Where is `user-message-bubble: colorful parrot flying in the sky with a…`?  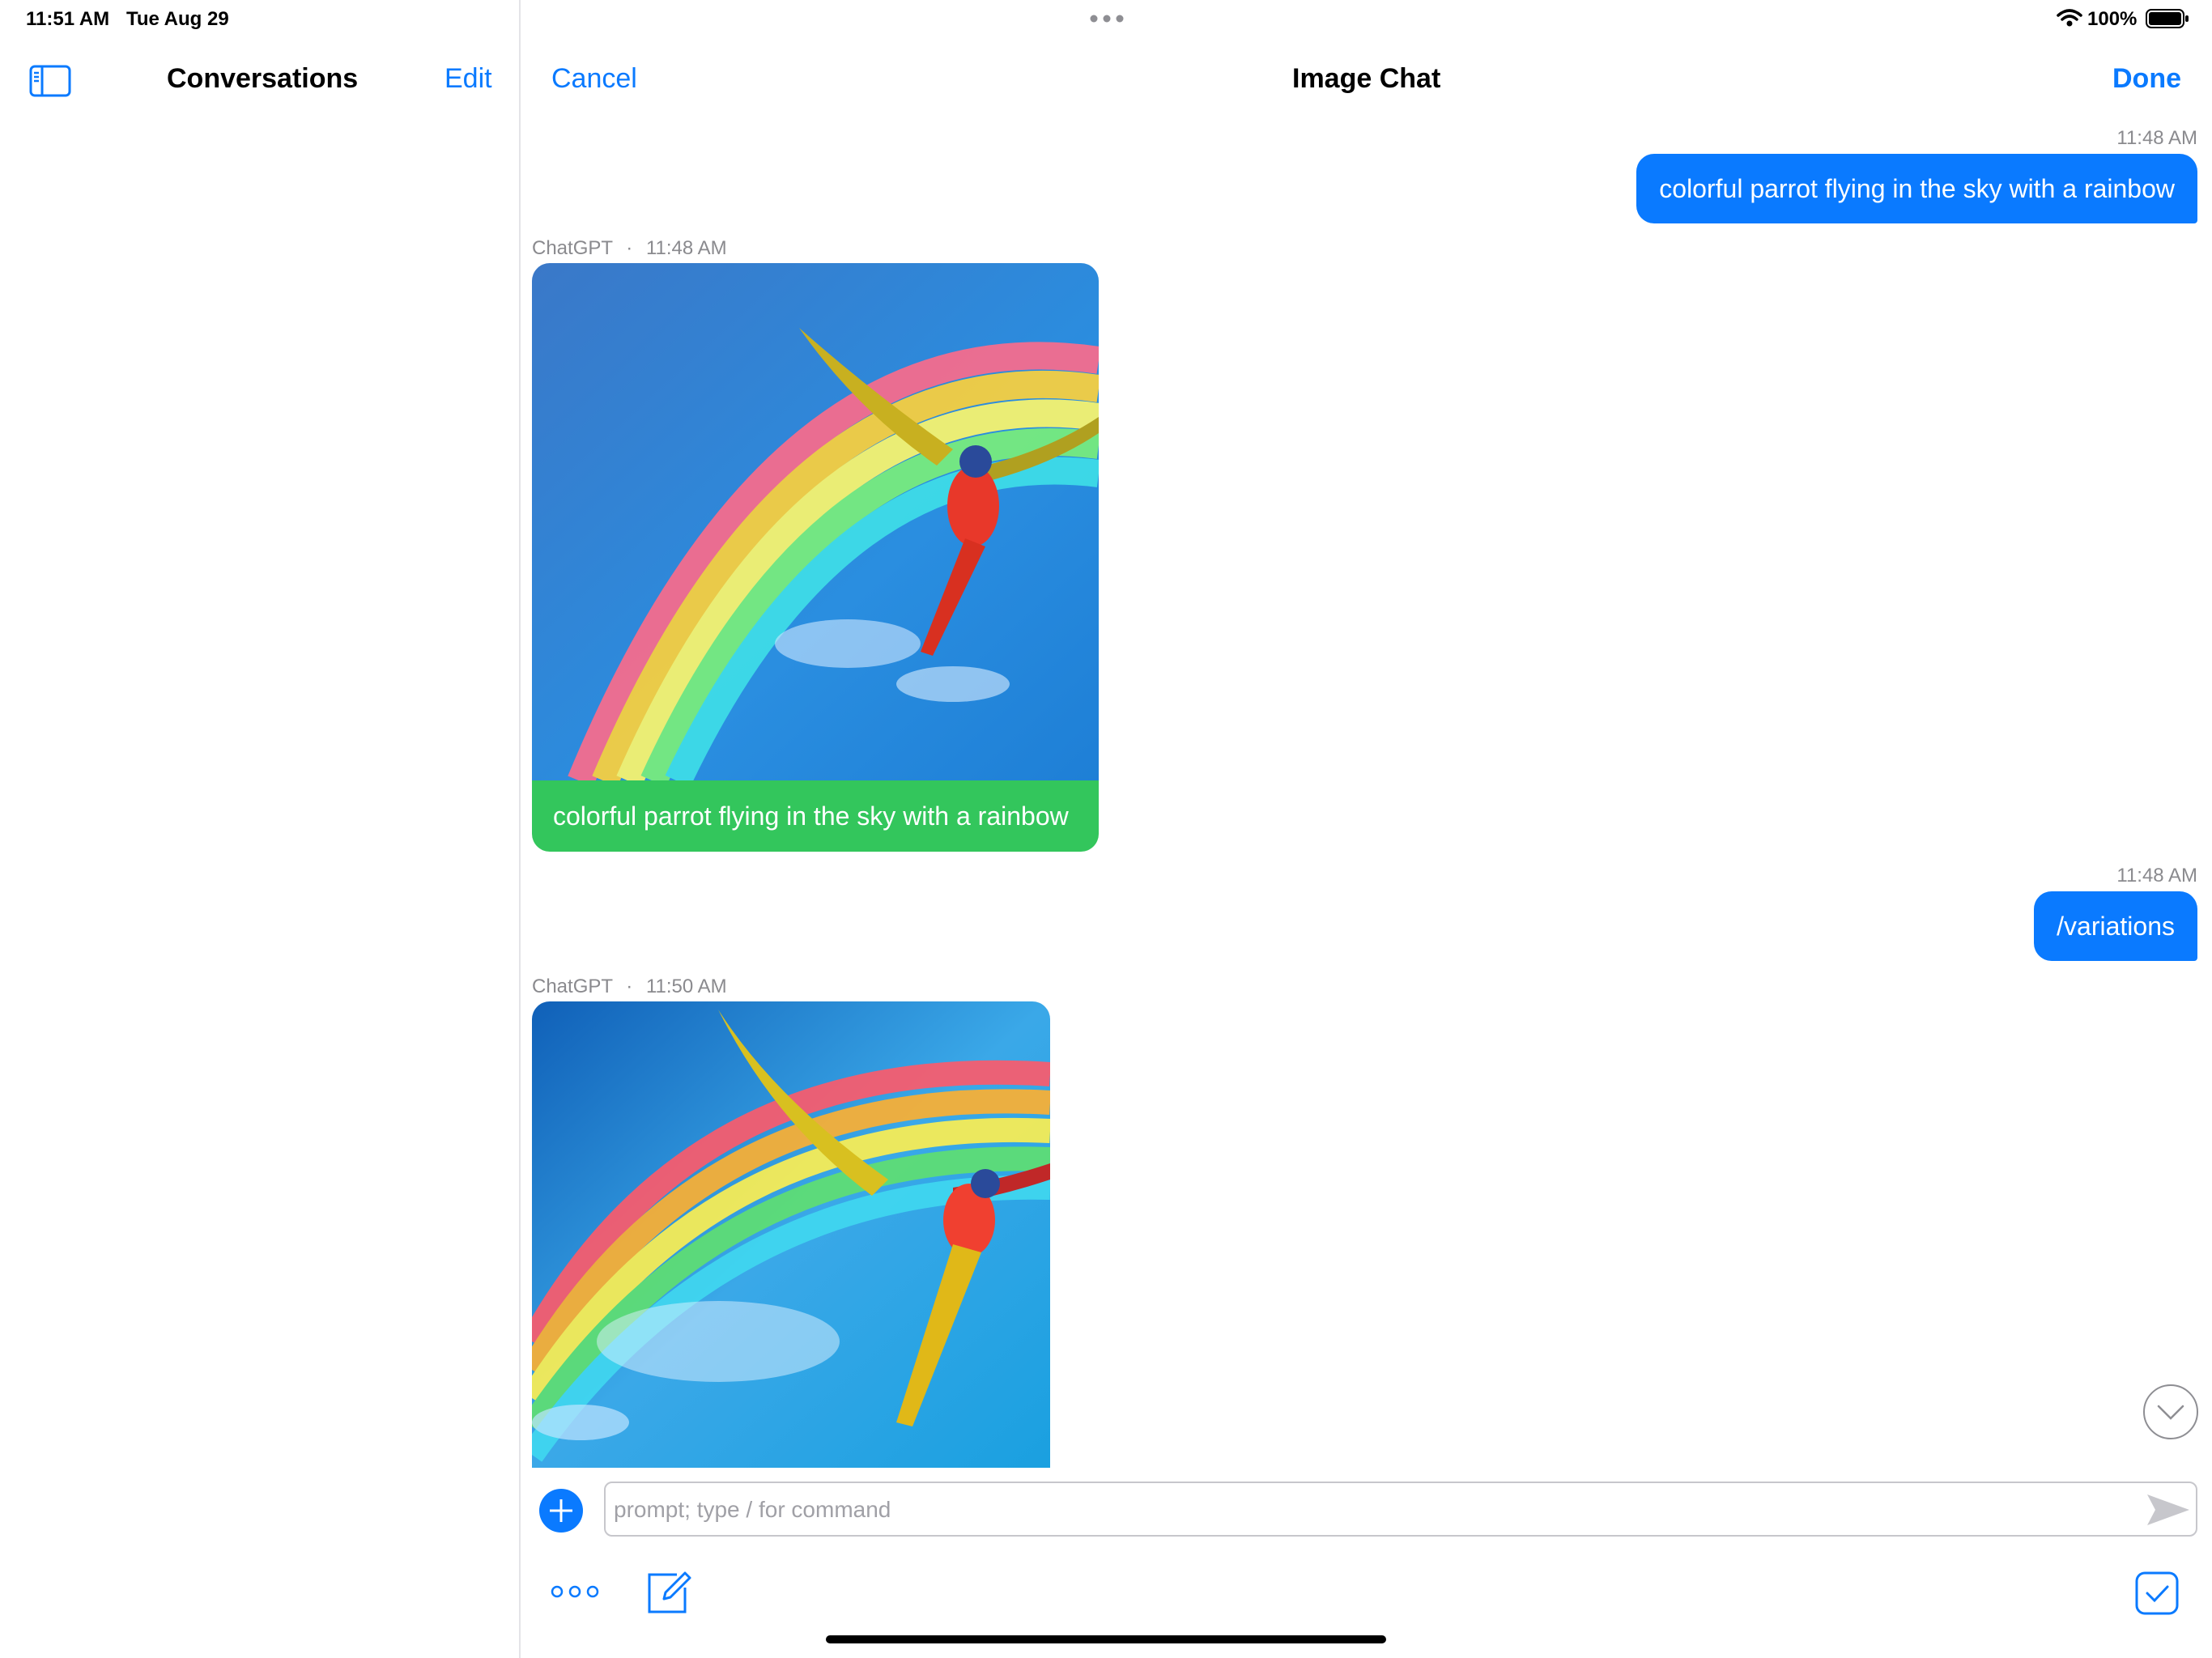
user-message-bubble: colorful parrot flying in the sky with a… is located at coordinates (1916, 188).